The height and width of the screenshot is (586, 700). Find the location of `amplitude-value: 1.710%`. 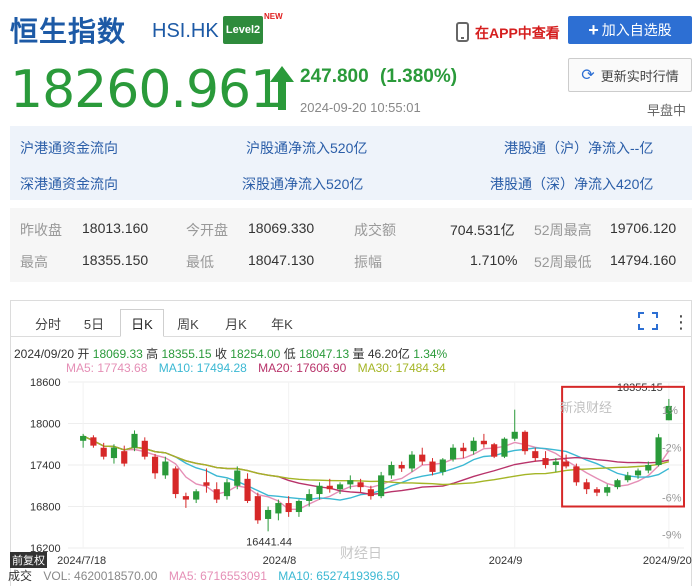

amplitude-value: 1.710% is located at coordinates (494, 260).